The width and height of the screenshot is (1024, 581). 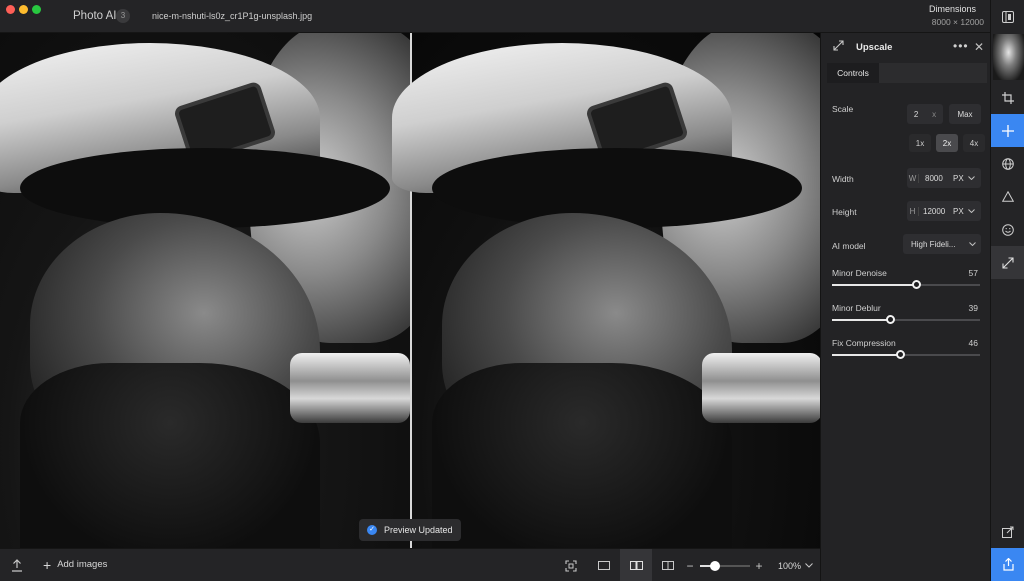 I want to click on preview-updated-toast: ✓ Preview Updated, so click(x=410, y=530).